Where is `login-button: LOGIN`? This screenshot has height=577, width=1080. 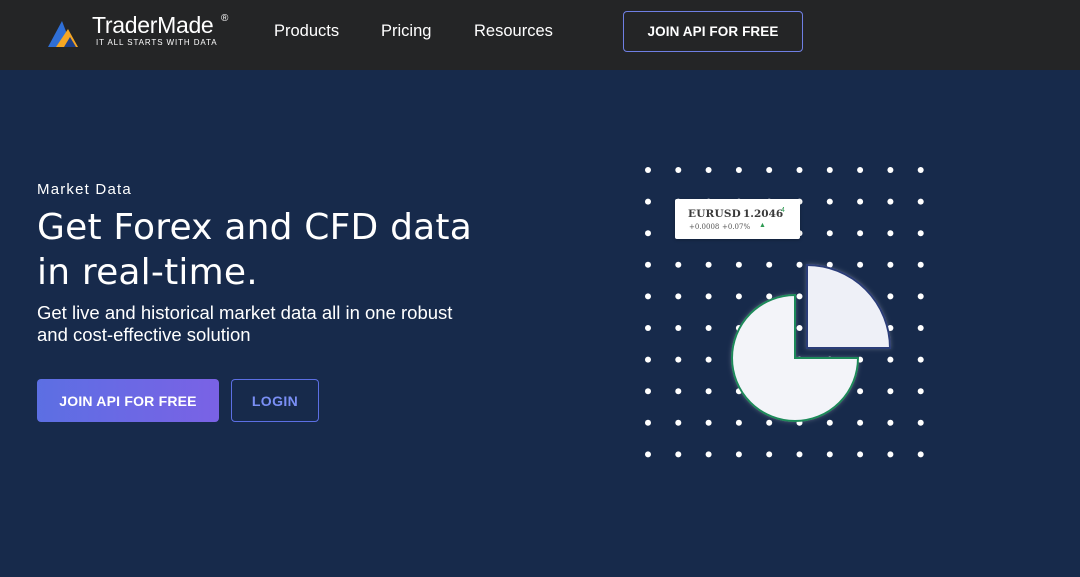
login-button: LOGIN is located at coordinates (275, 400).